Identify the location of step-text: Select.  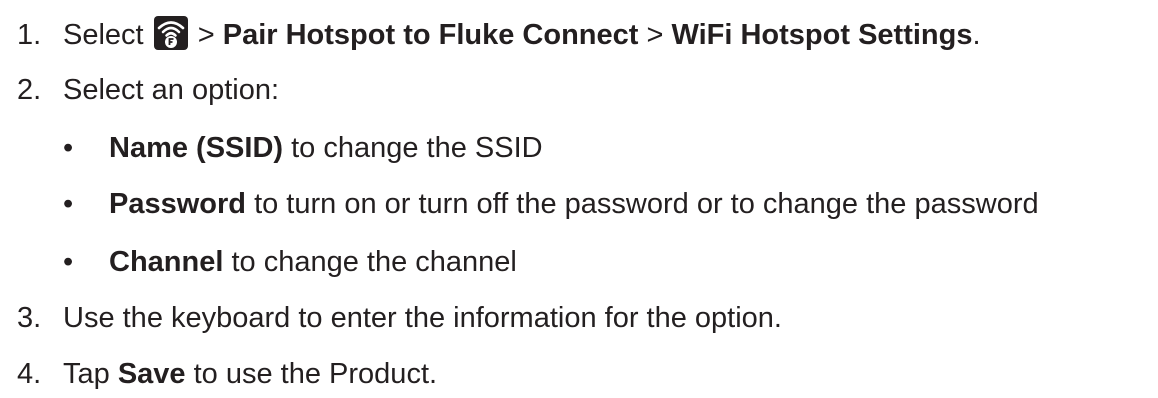
(103, 35).